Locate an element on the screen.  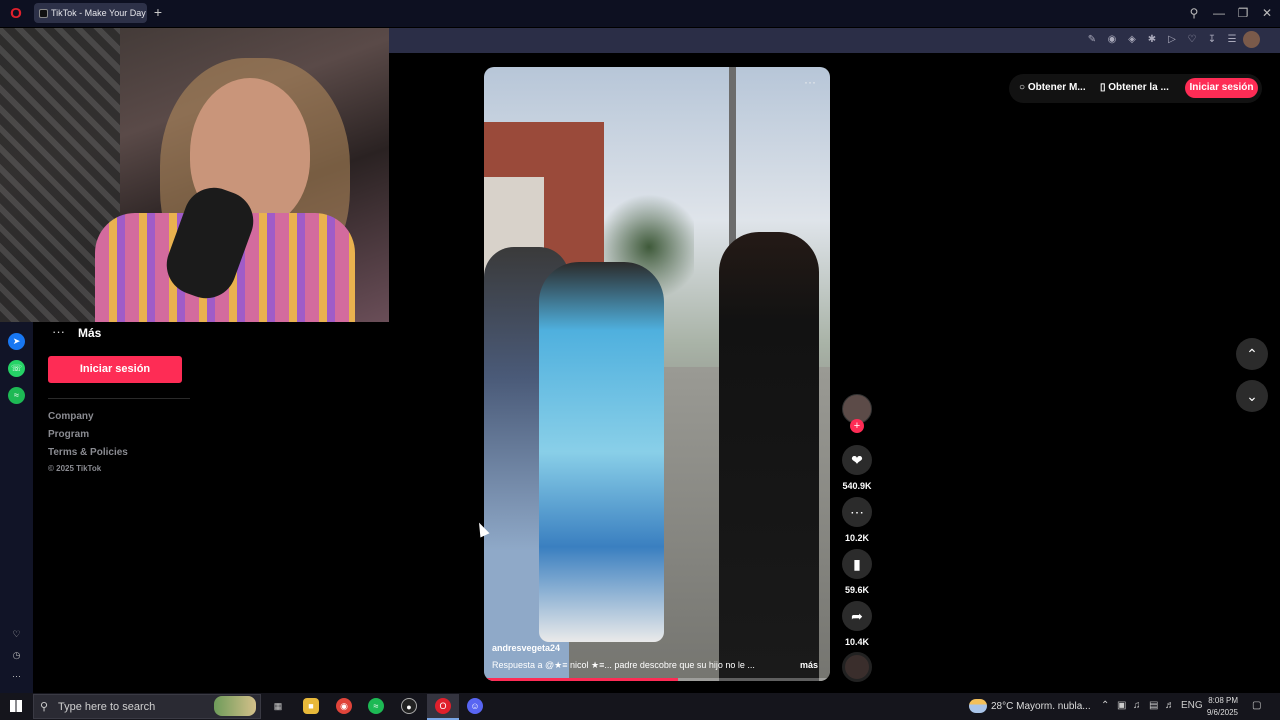
video-progress-fill is located at coordinates (581, 679).